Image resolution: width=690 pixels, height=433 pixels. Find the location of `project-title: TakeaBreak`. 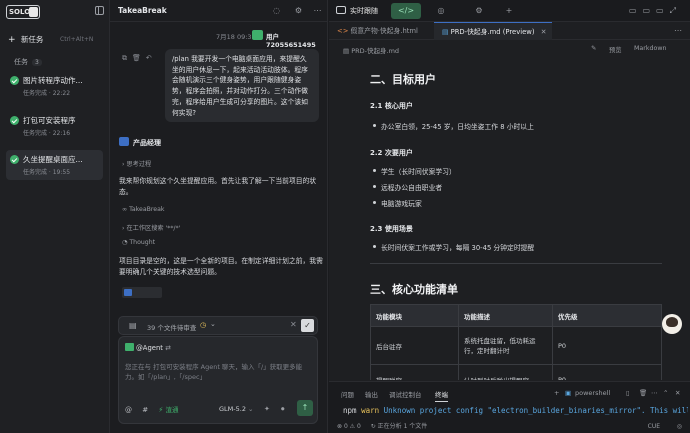

project-title: TakeaBreak is located at coordinates (142, 10).